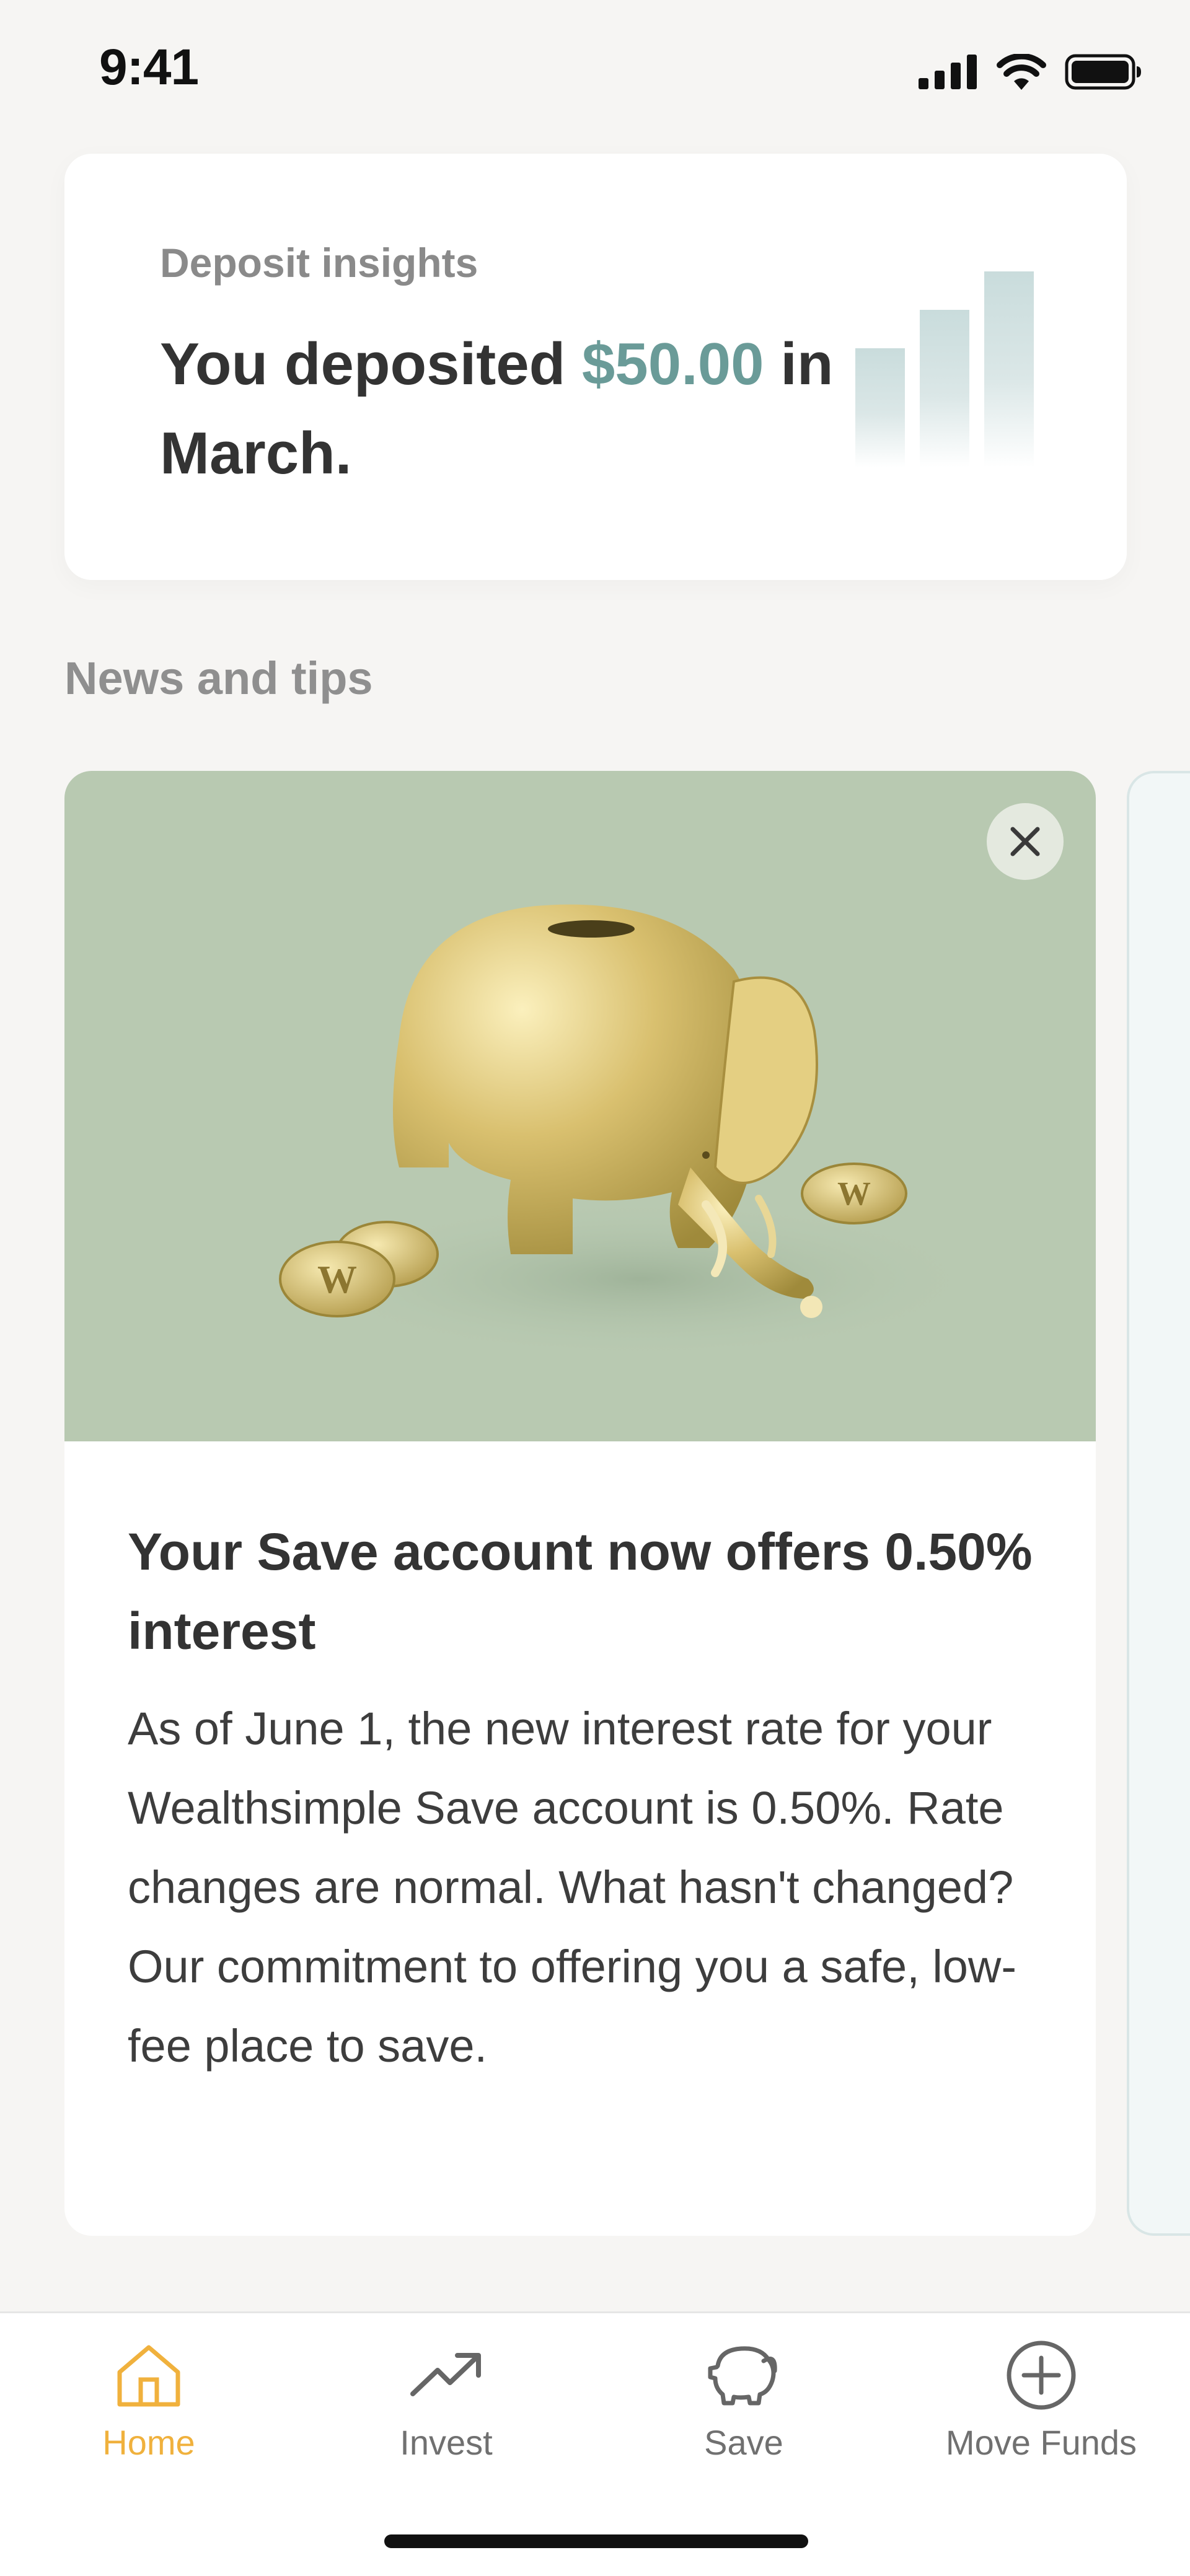  What do you see at coordinates (1021, 72) in the screenshot?
I see `wifi-icon` at bounding box center [1021, 72].